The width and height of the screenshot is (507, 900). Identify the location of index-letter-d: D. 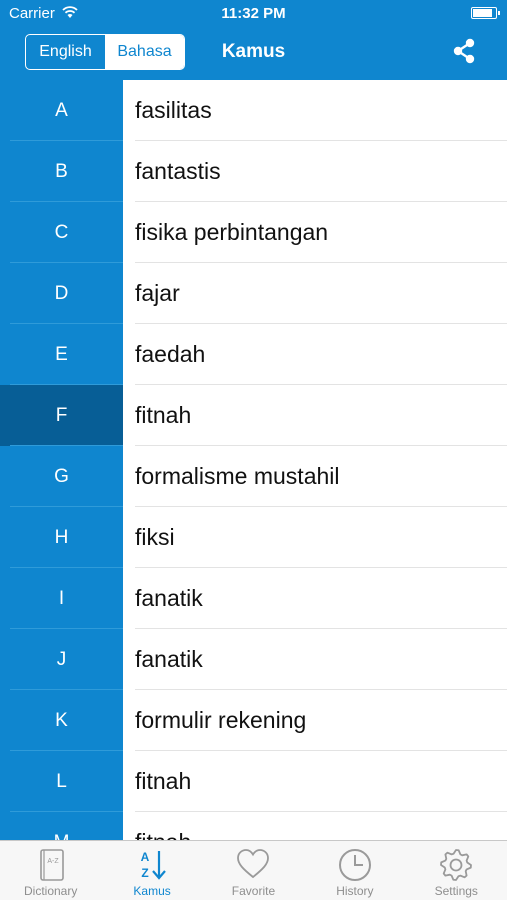
(61, 293).